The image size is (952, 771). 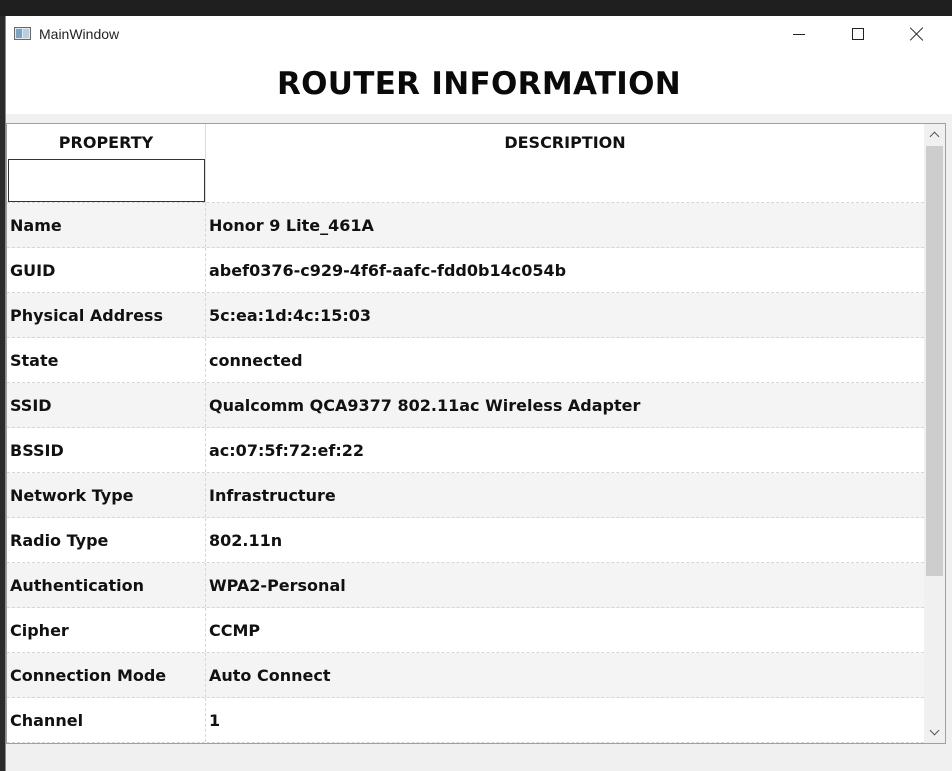 What do you see at coordinates (106, 450) in the screenshot?
I see `property-cell: BSSID` at bounding box center [106, 450].